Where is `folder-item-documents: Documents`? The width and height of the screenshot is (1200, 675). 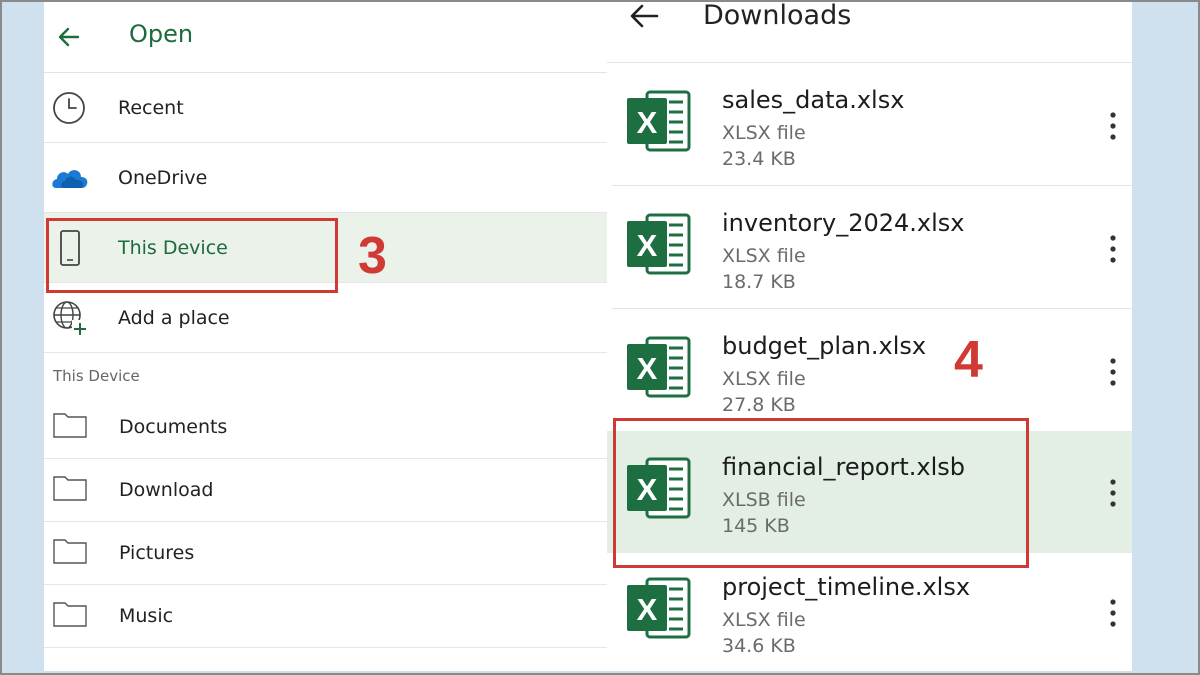 folder-item-documents: Documents is located at coordinates (325, 427).